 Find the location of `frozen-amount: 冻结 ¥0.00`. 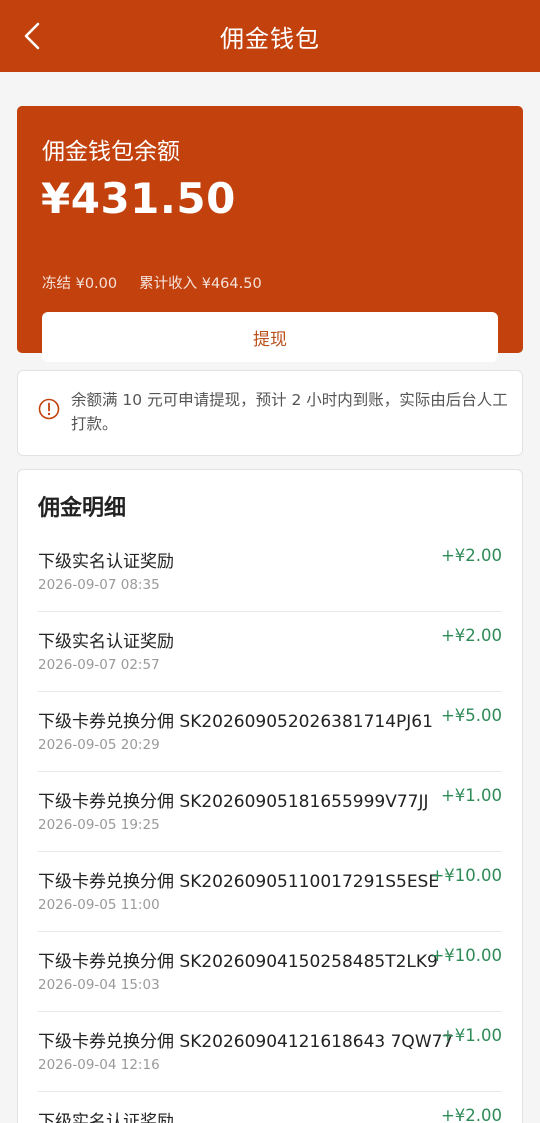

frozen-amount: 冻结 ¥0.00 is located at coordinates (80, 284).